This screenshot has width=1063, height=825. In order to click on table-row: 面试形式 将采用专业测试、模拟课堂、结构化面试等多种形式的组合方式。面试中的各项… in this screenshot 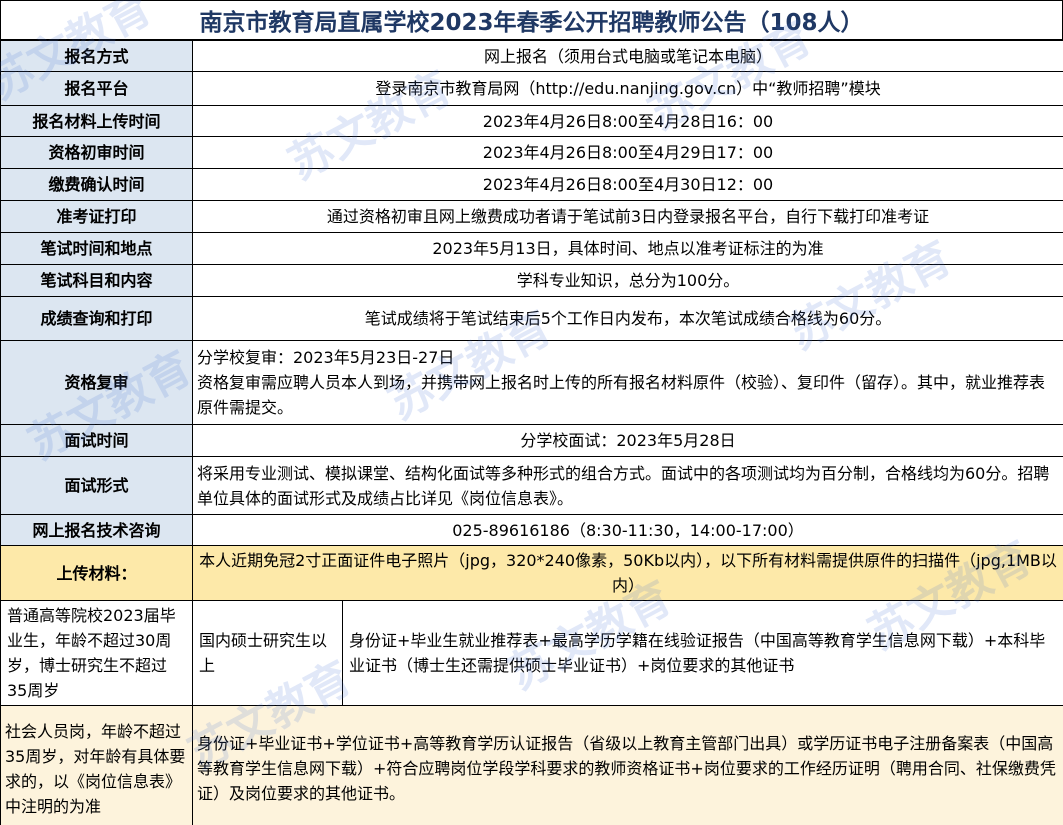, I will do `click(531, 485)`.